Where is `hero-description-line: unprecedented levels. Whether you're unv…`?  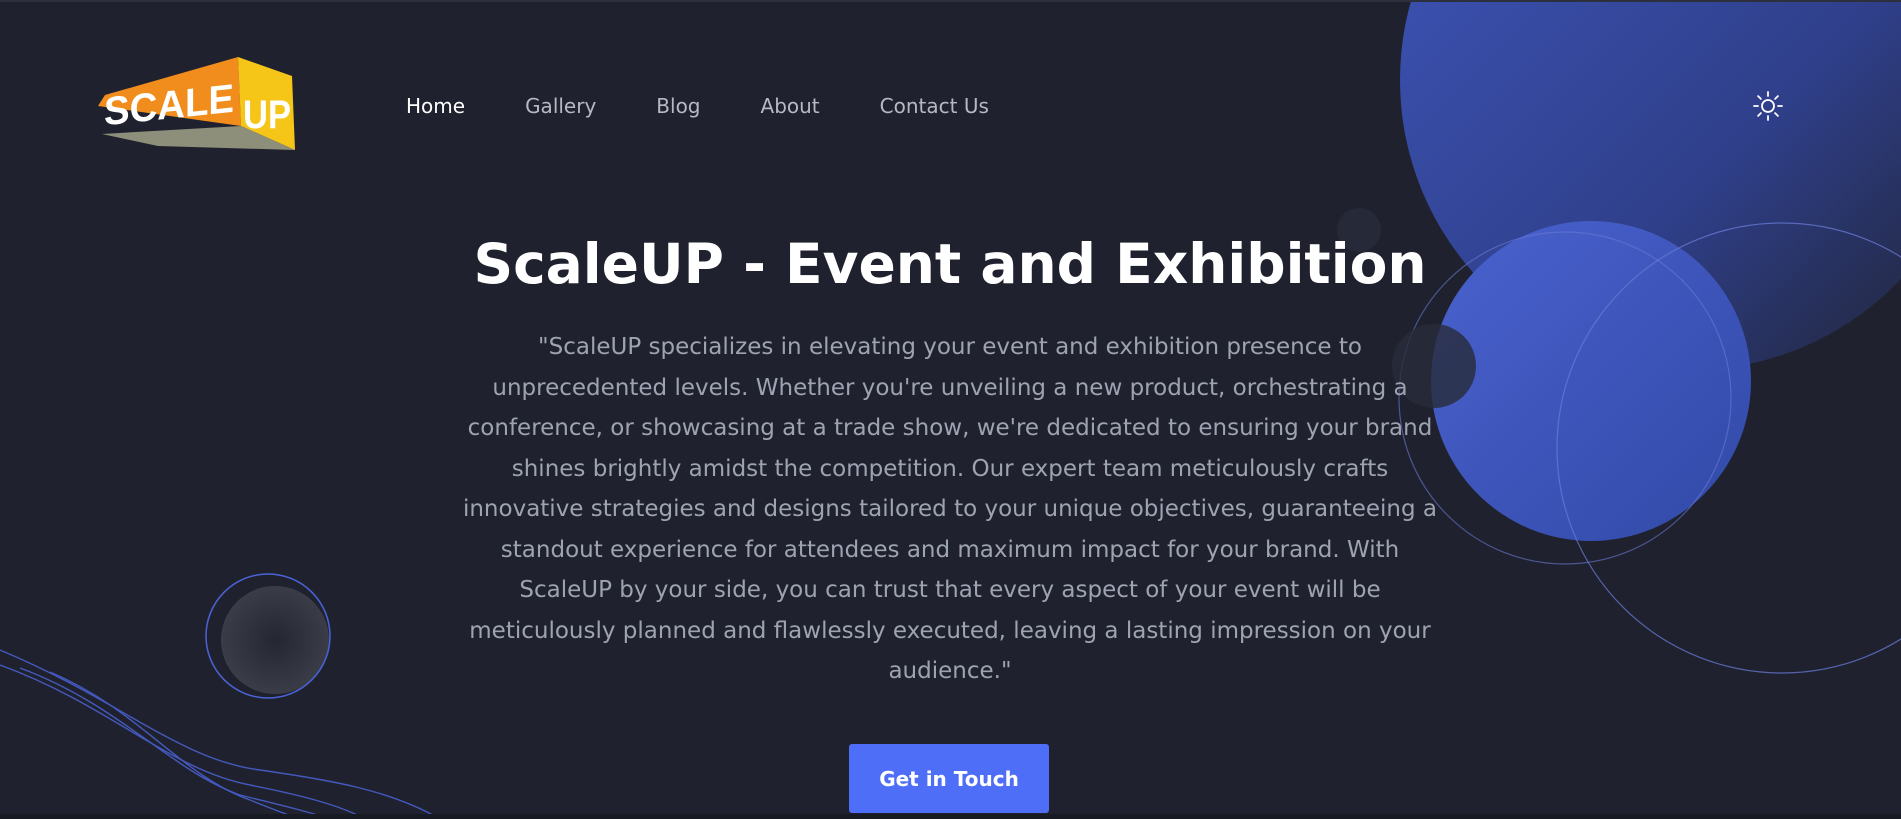 hero-description-line: unprecedented levels. Whether you're unv… is located at coordinates (950, 387).